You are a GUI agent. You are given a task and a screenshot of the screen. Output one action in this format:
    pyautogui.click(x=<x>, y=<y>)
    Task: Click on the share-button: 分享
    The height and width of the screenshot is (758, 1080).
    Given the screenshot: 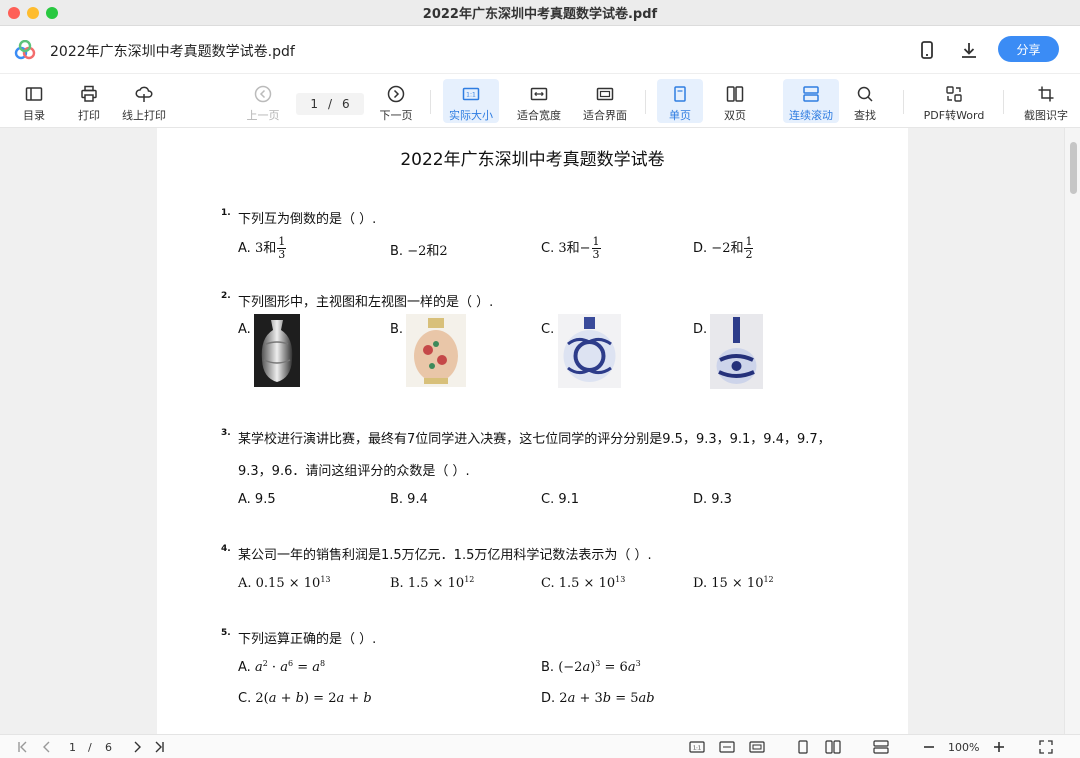 What is the action you would take?
    pyautogui.click(x=1028, y=49)
    